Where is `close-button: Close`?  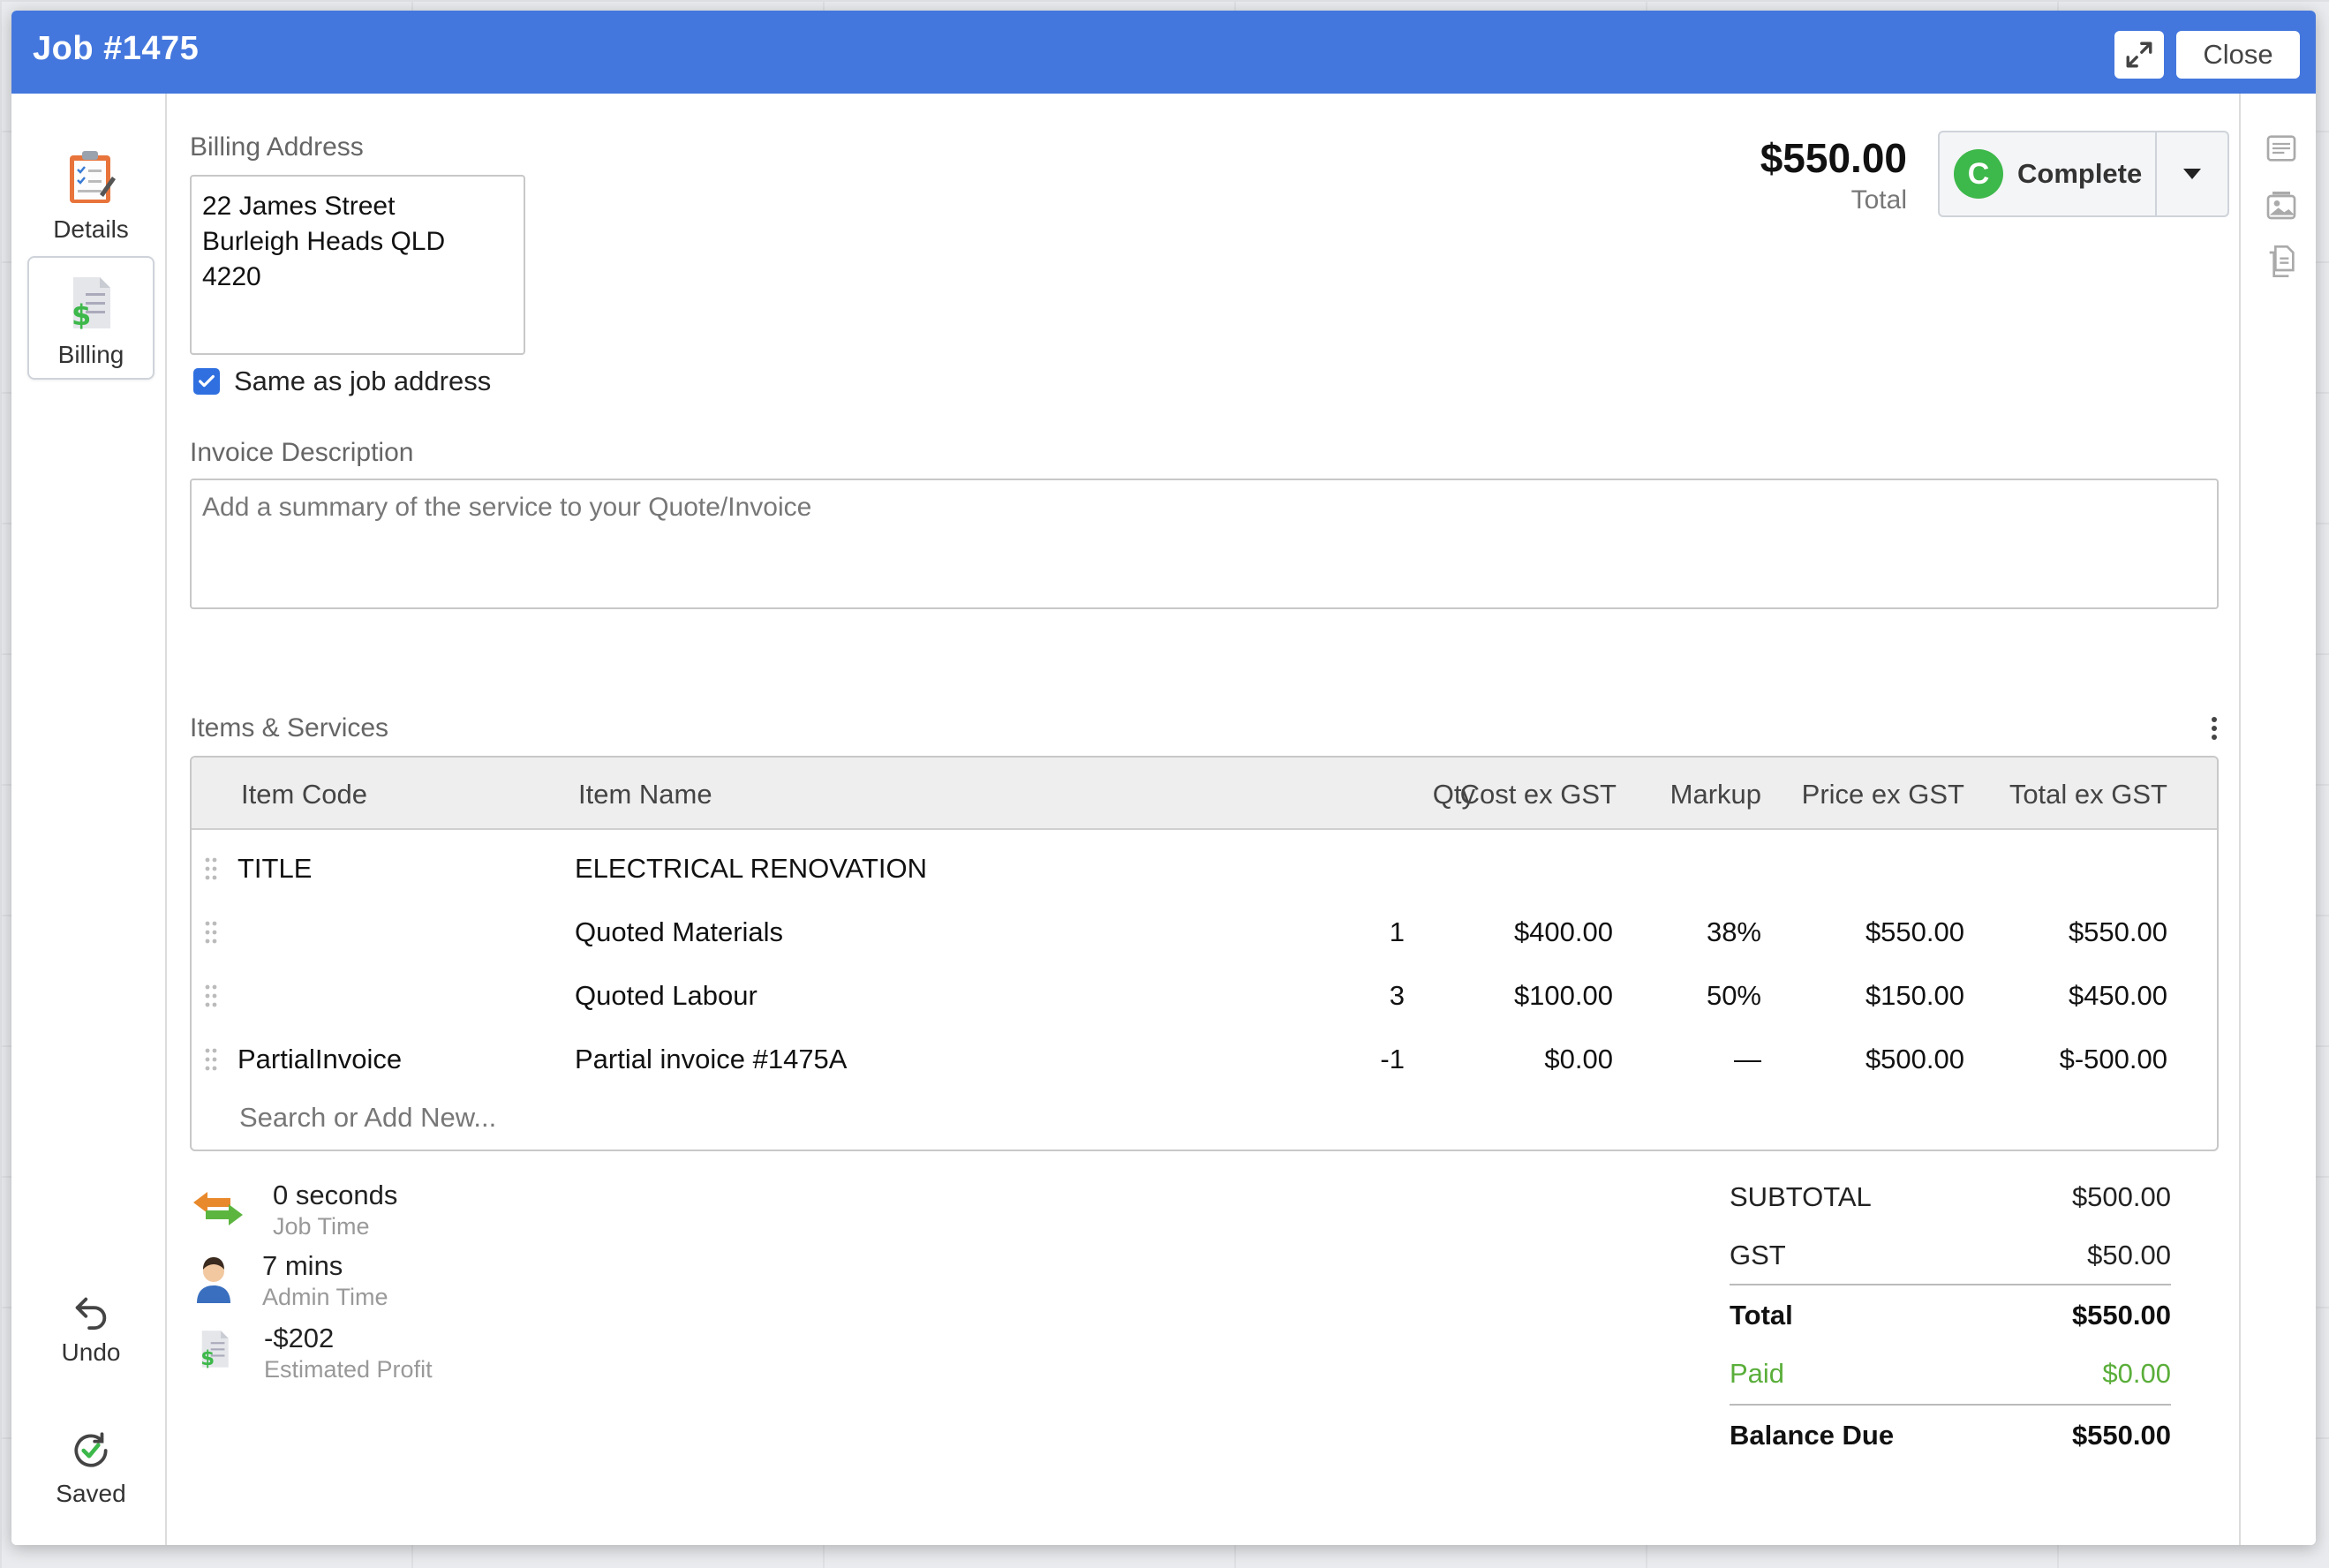 close-button: Close is located at coordinates (2238, 55).